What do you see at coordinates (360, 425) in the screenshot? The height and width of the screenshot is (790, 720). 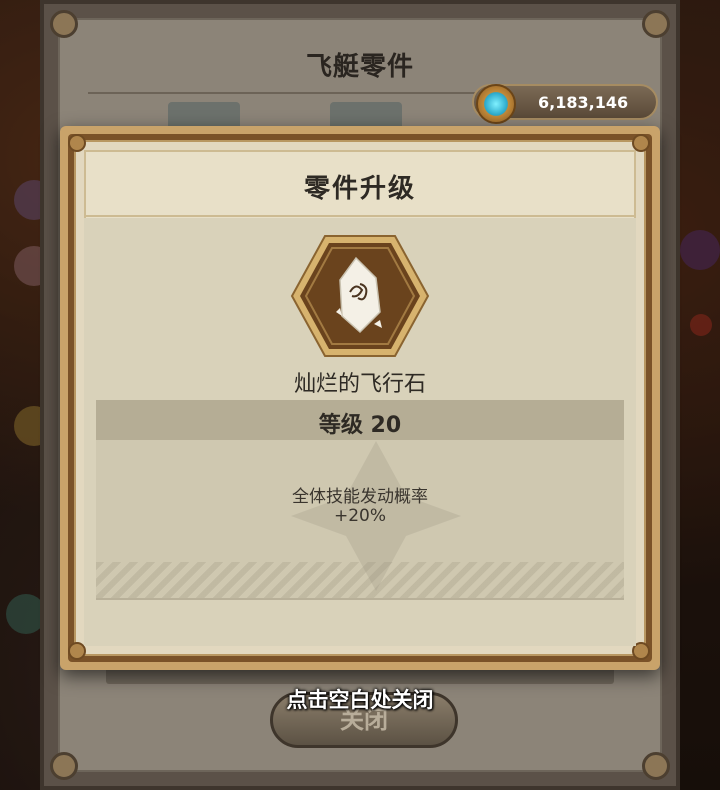 I see `level-label: 等级 20` at bounding box center [360, 425].